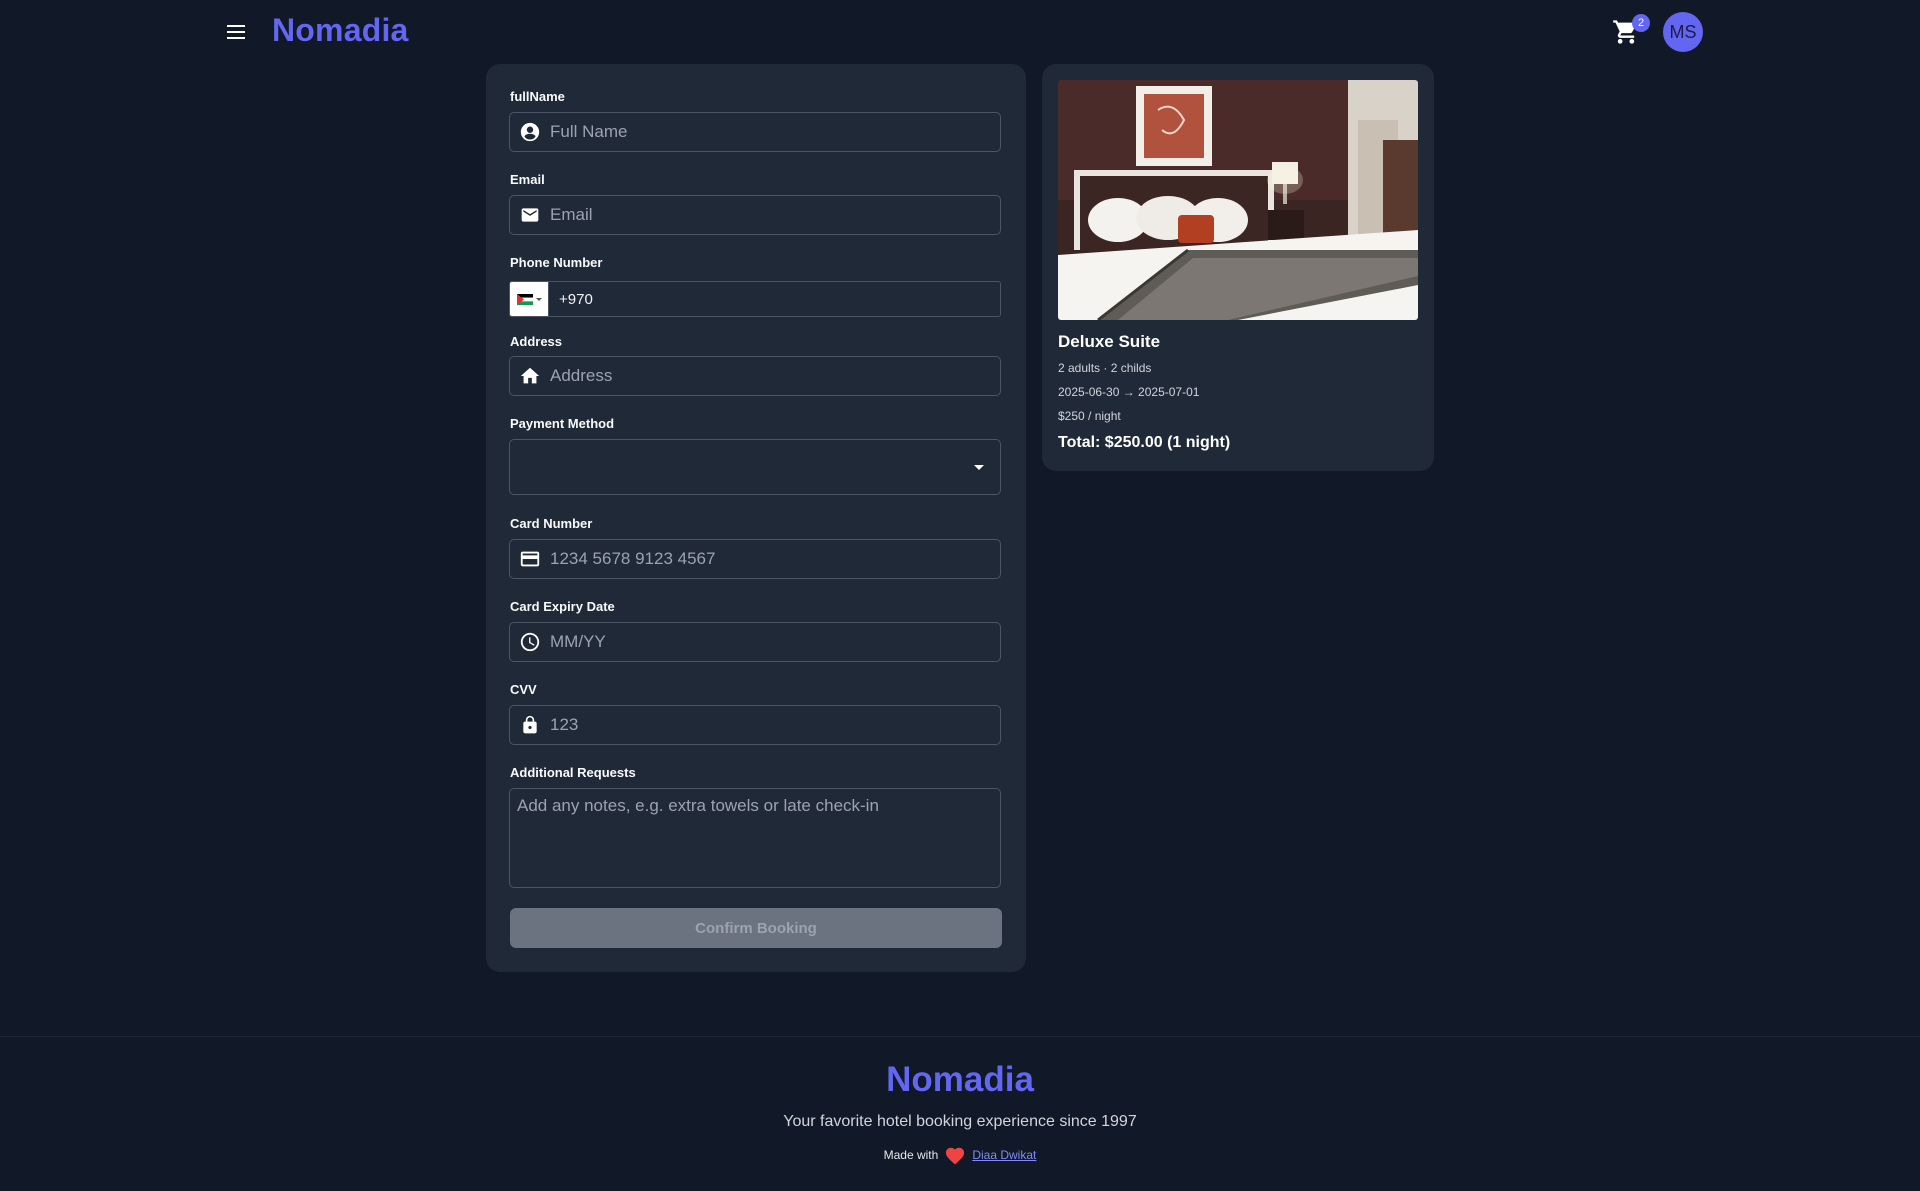 The image size is (1920, 1191). Describe the element at coordinates (530, 559) in the screenshot. I see `credit-card-icon` at that location.